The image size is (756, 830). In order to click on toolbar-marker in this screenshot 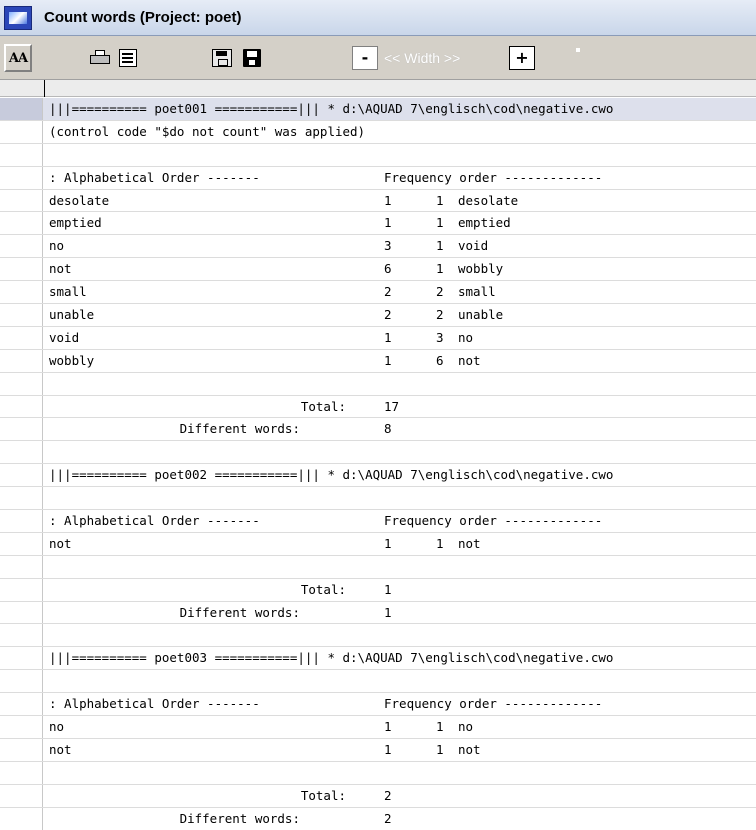, I will do `click(578, 50)`.